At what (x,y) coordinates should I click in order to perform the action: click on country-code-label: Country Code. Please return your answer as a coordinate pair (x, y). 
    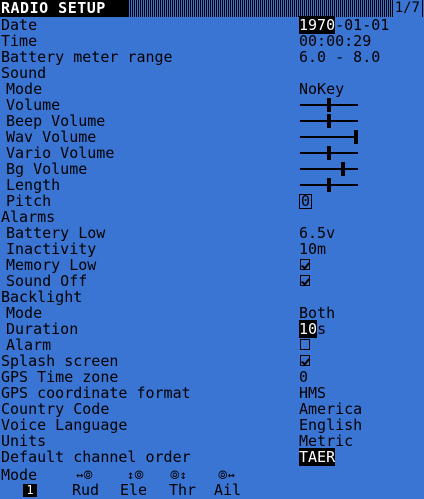
    Looking at the image, I should click on (55, 409).